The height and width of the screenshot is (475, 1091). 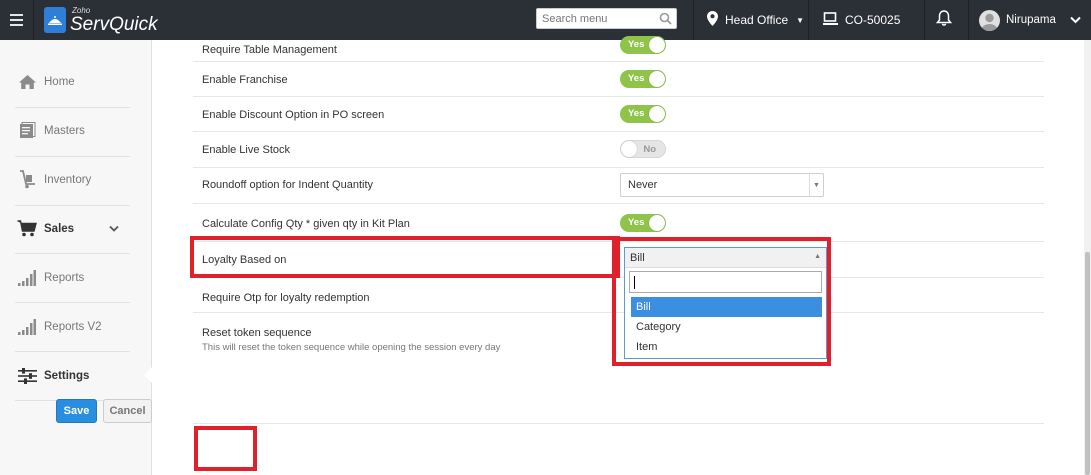 What do you see at coordinates (257, 333) in the screenshot?
I see `setting-label: Reset token sequence` at bounding box center [257, 333].